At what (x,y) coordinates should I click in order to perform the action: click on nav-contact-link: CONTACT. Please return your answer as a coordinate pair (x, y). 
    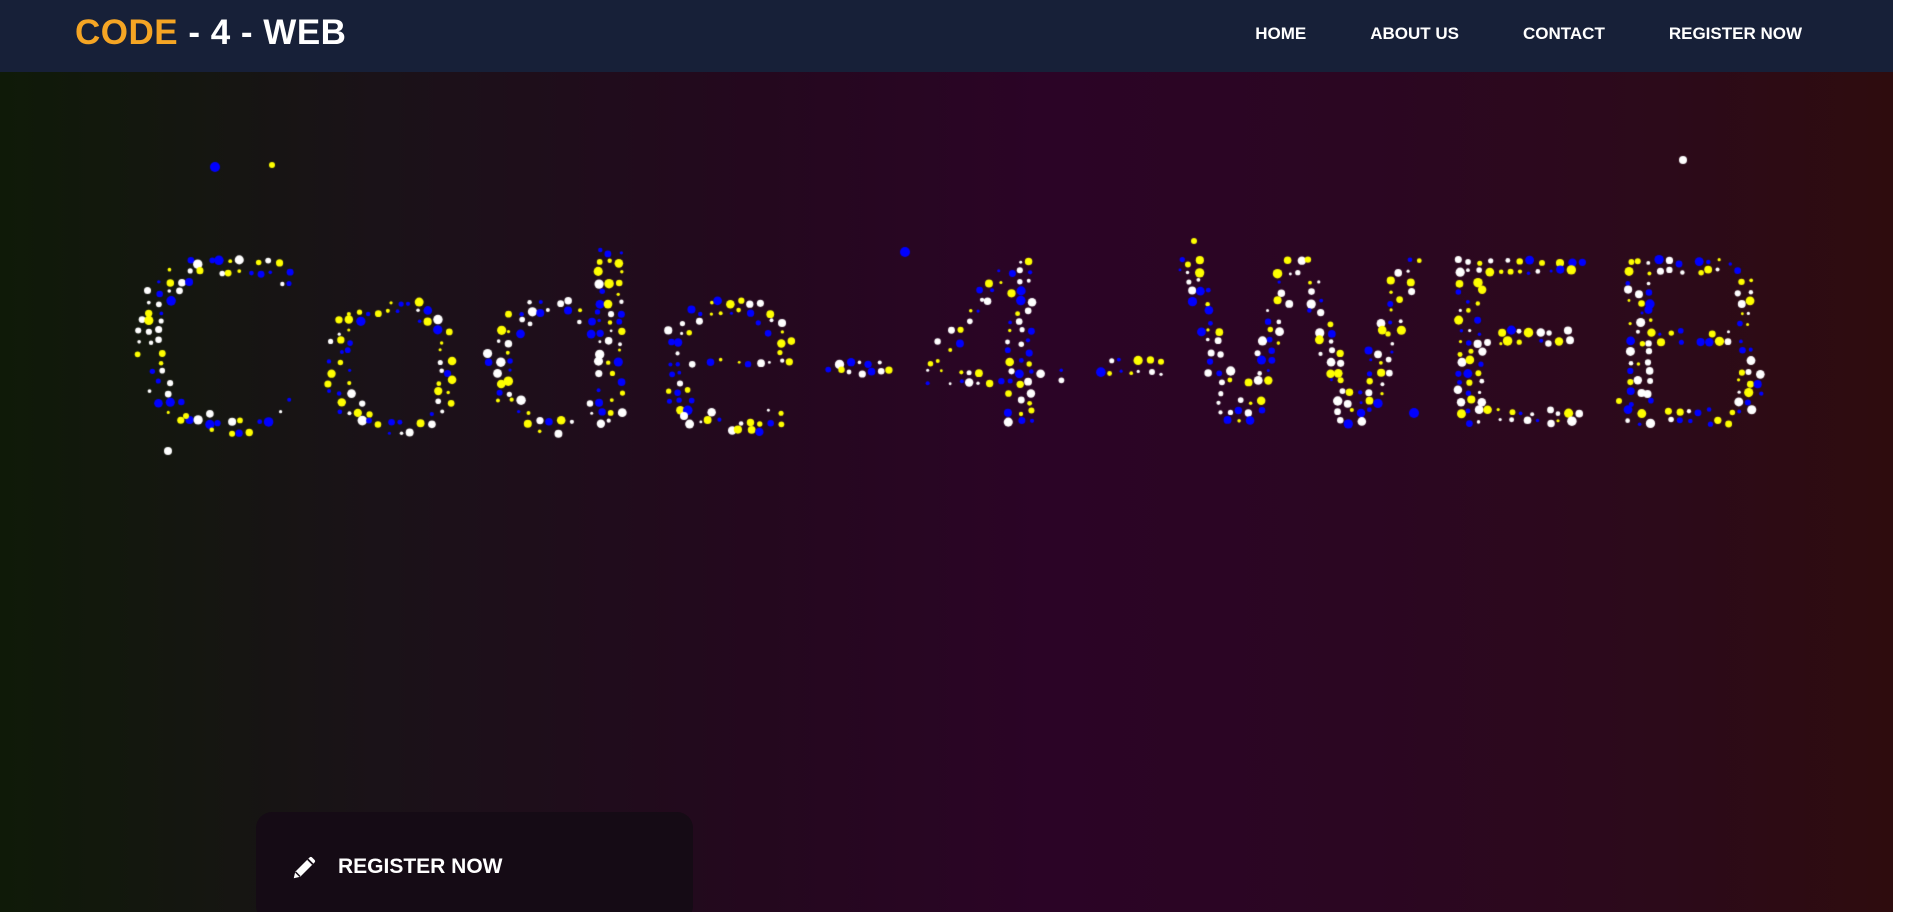
    Looking at the image, I should click on (1564, 34).